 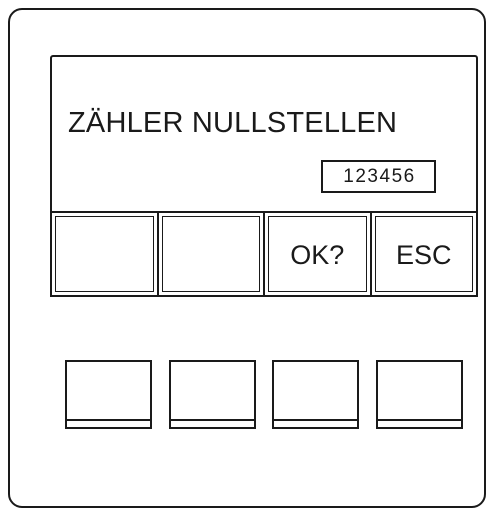 What do you see at coordinates (265, 395) in the screenshot?
I see `hardware-key-row` at bounding box center [265, 395].